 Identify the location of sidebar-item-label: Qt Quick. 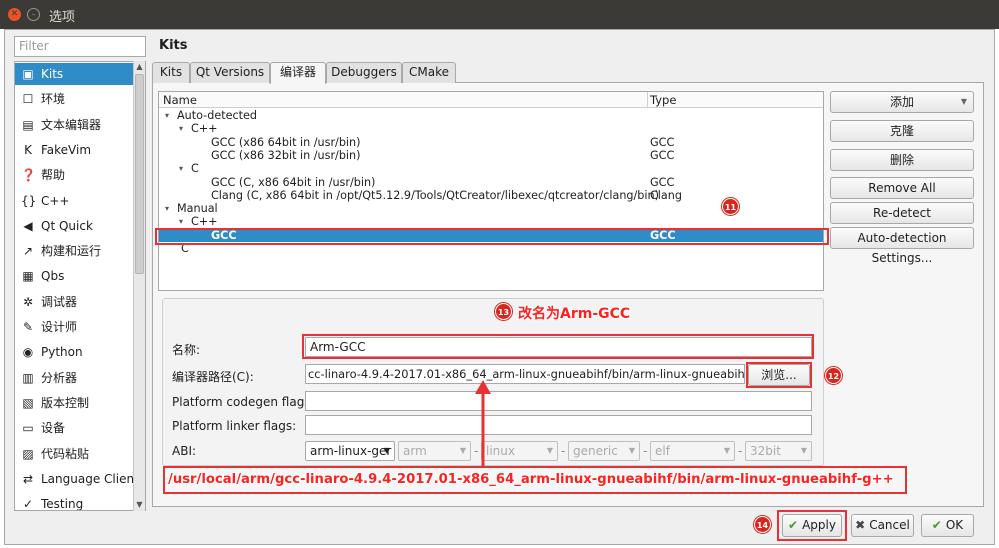
(67, 225).